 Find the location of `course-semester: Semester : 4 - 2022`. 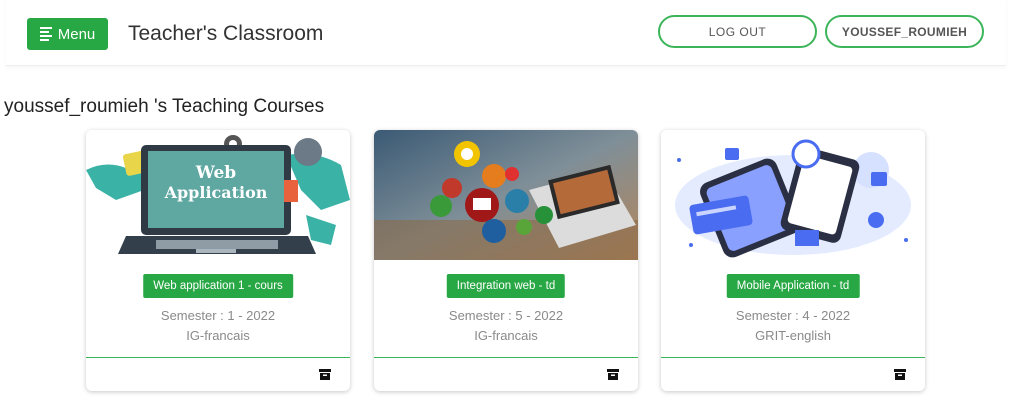

course-semester: Semester : 4 - 2022 is located at coordinates (793, 315).